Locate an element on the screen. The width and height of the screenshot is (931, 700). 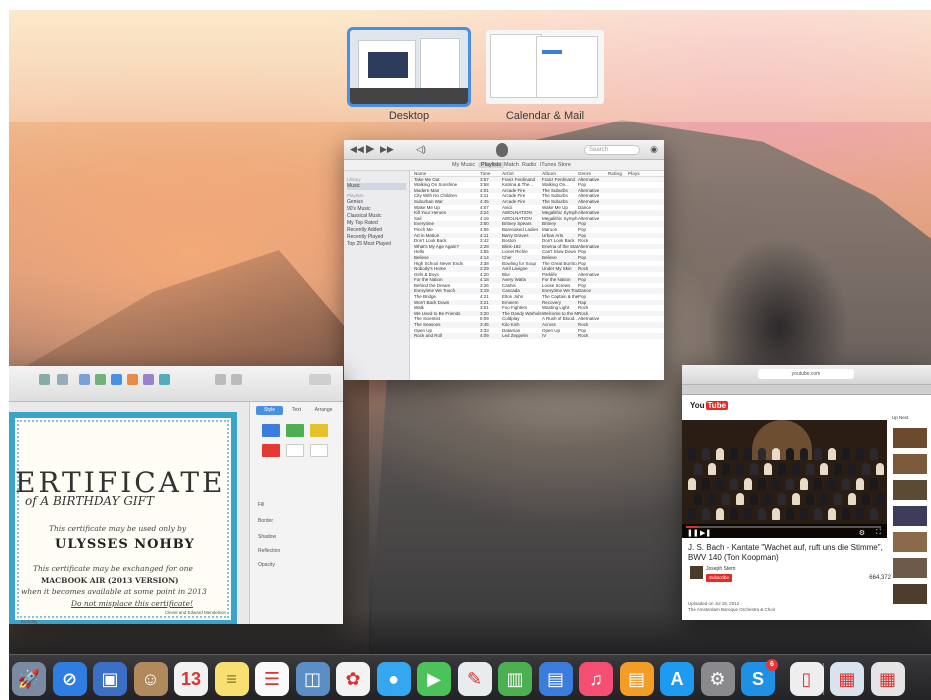
play-icon: ▶ is located at coordinates (370, 148).